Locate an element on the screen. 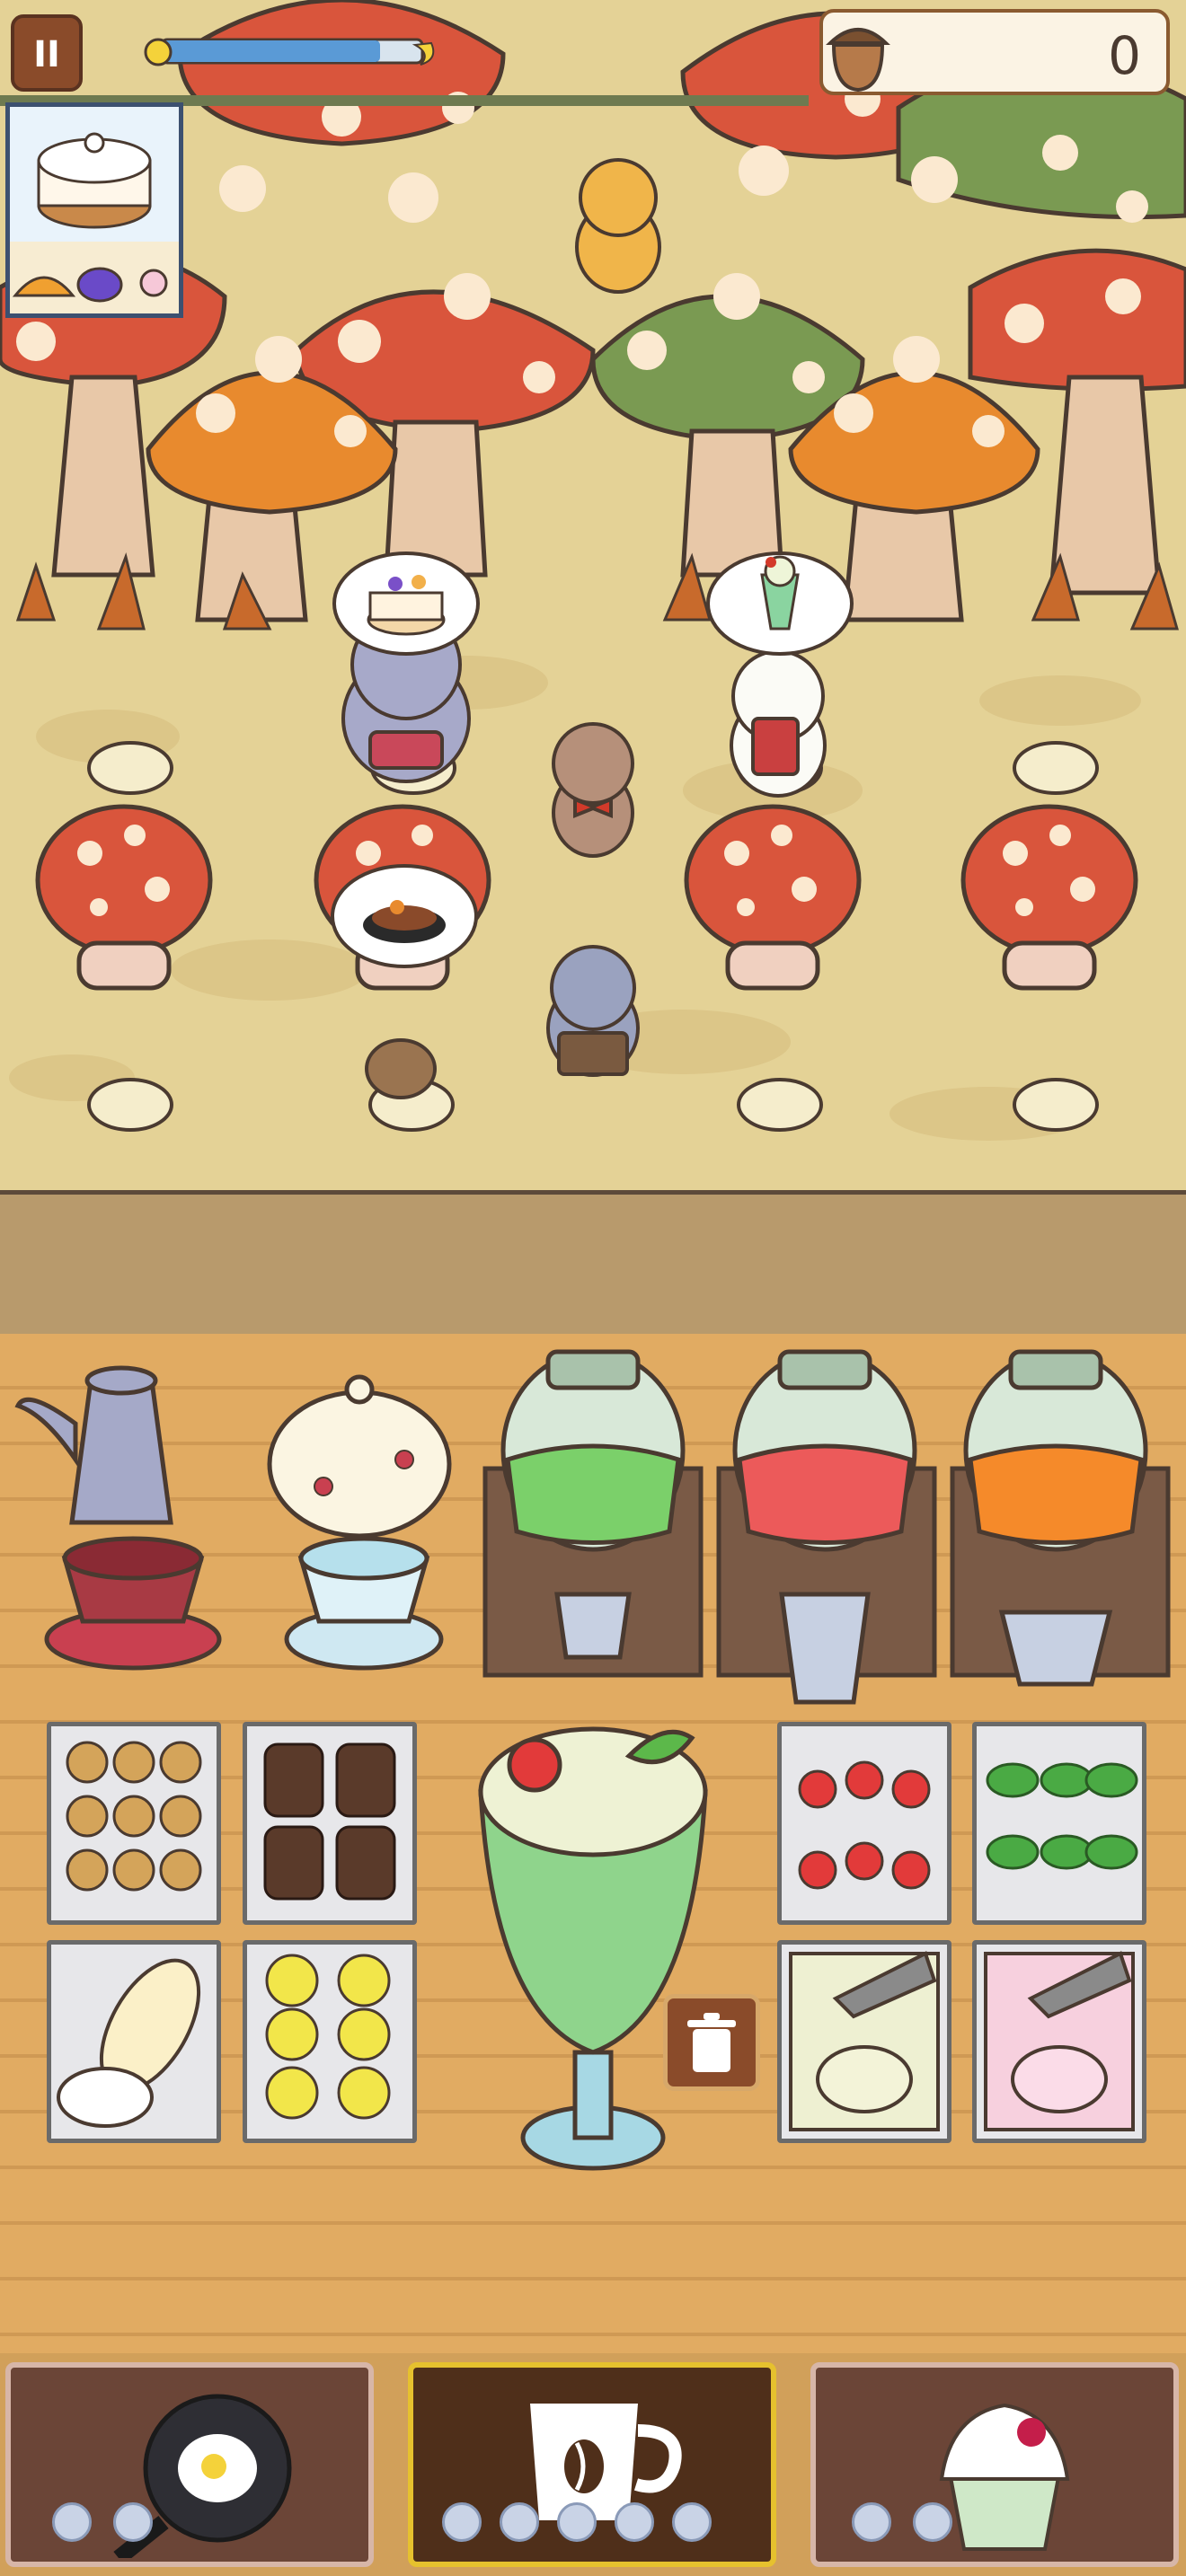 This screenshot has height=2576, width=1186. sun-icon is located at coordinates (158, 52).